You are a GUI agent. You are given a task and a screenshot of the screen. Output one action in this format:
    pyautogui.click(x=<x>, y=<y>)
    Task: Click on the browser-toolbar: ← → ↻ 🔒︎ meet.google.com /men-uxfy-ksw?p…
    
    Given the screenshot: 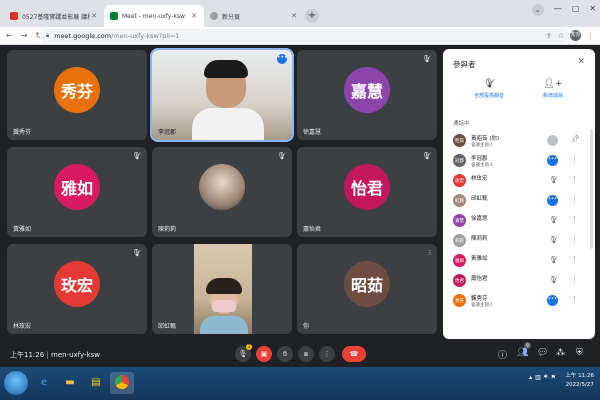 What is the action you would take?
    pyautogui.click(x=300, y=36)
    